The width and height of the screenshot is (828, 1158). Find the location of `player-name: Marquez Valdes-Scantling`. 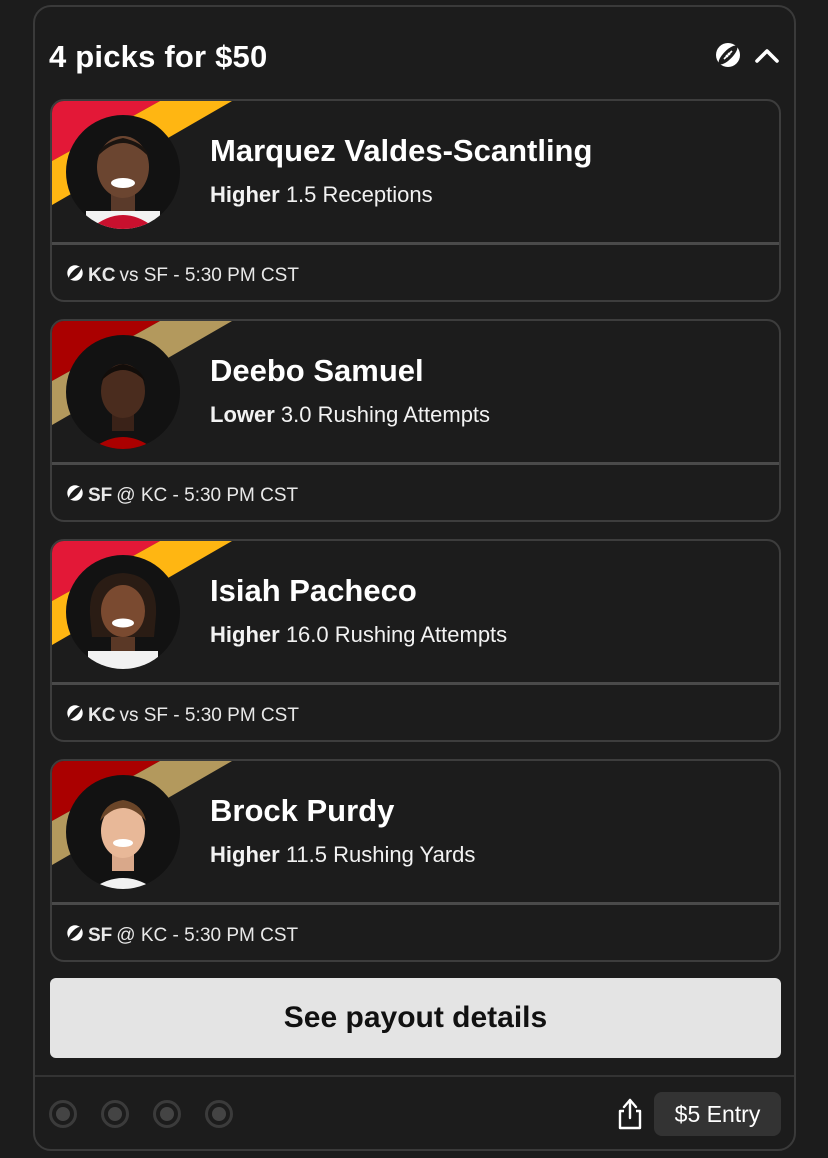

player-name: Marquez Valdes-Scantling is located at coordinates (401, 150).